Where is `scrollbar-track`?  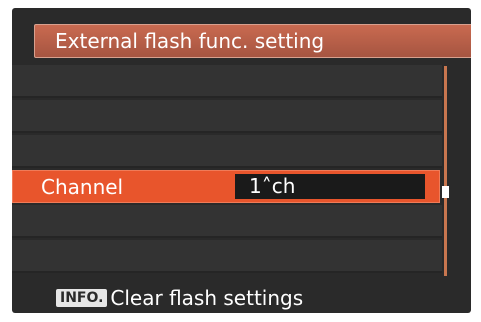 scrollbar-track is located at coordinates (445, 171).